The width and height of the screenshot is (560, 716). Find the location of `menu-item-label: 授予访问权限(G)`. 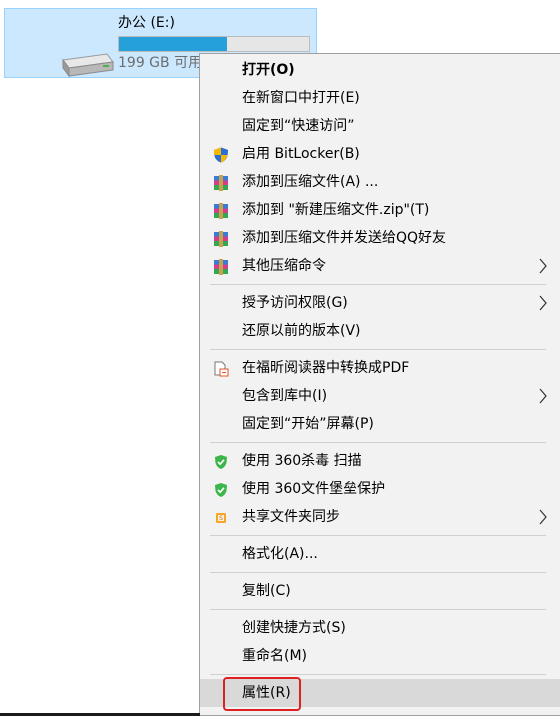

menu-item-label: 授予访问权限(G) is located at coordinates (295, 303).